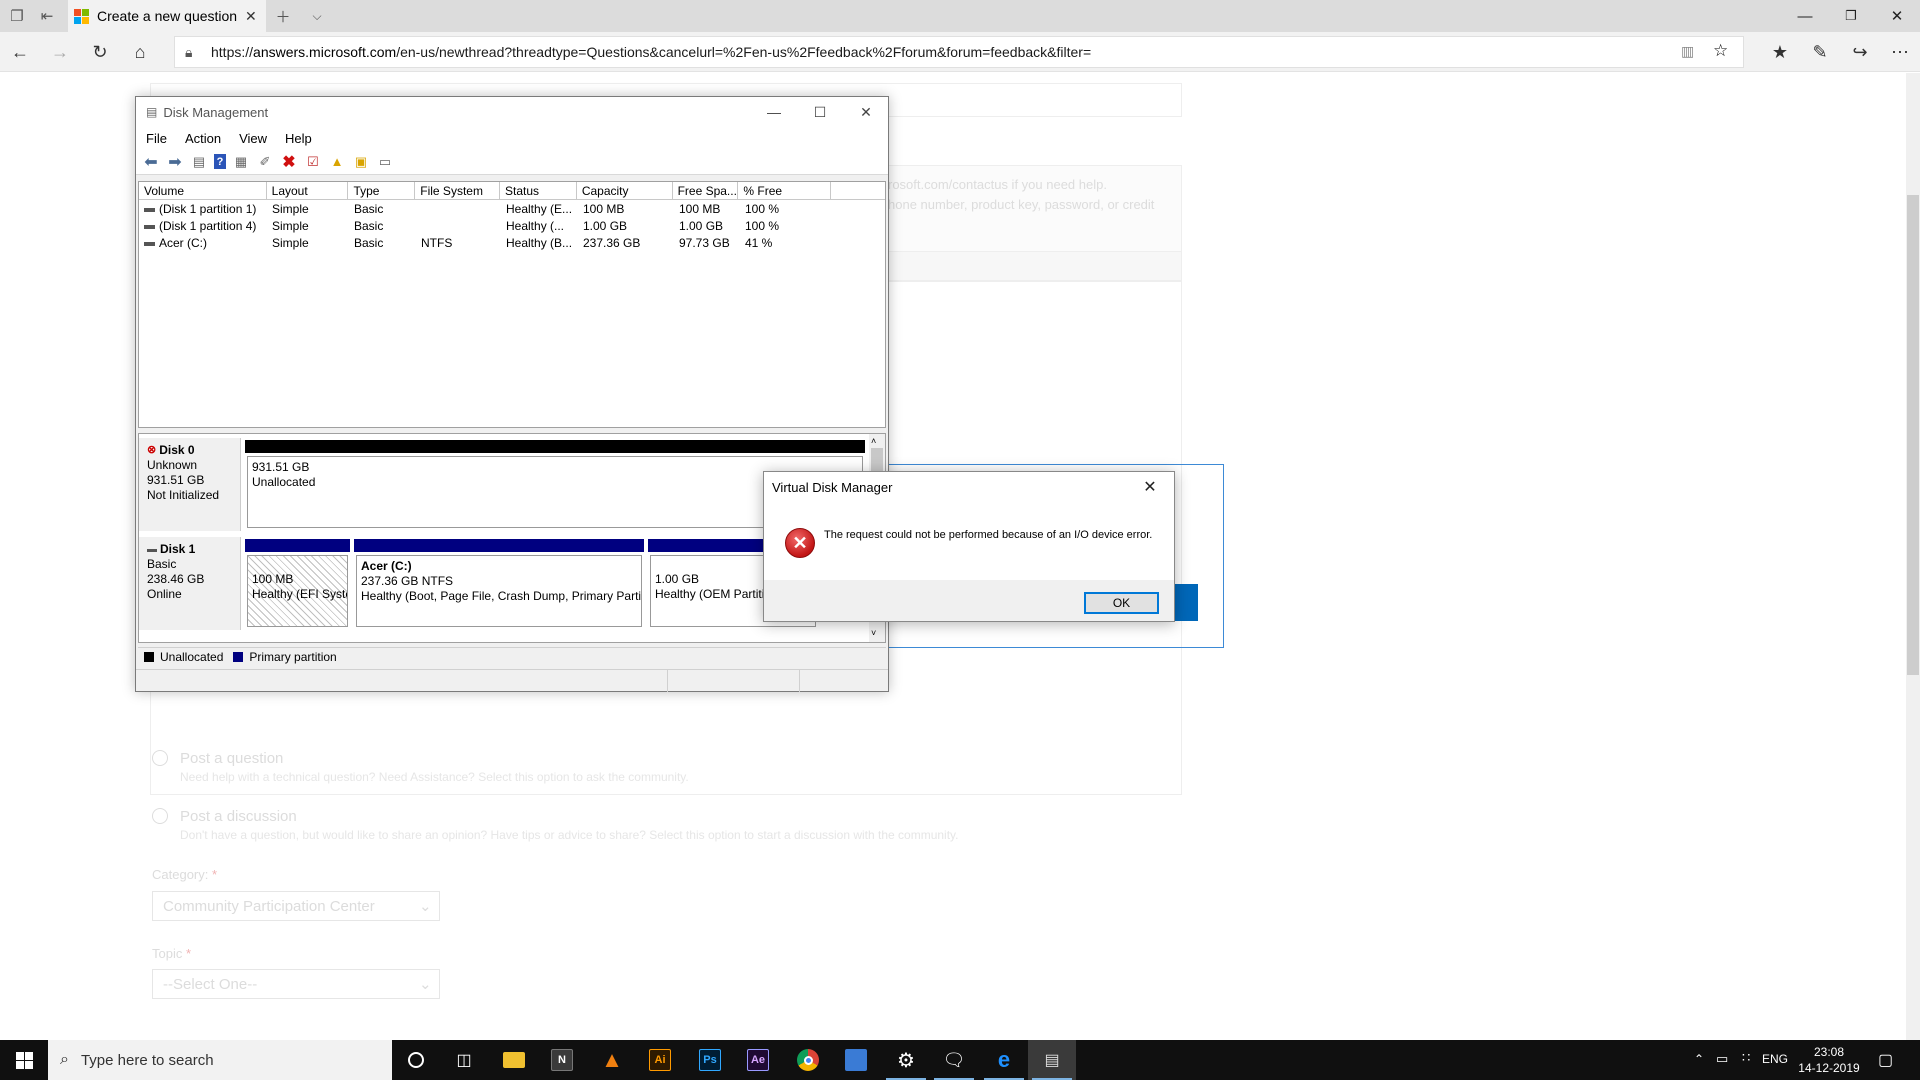  Describe the element at coordinates (873, 441) in the screenshot. I see `scroll-up-icon: ˄` at that location.